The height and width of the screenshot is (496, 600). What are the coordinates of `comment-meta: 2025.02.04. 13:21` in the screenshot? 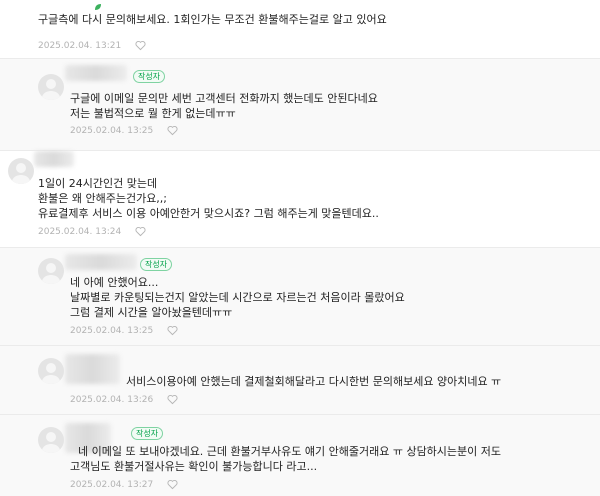 It's located at (92, 45).